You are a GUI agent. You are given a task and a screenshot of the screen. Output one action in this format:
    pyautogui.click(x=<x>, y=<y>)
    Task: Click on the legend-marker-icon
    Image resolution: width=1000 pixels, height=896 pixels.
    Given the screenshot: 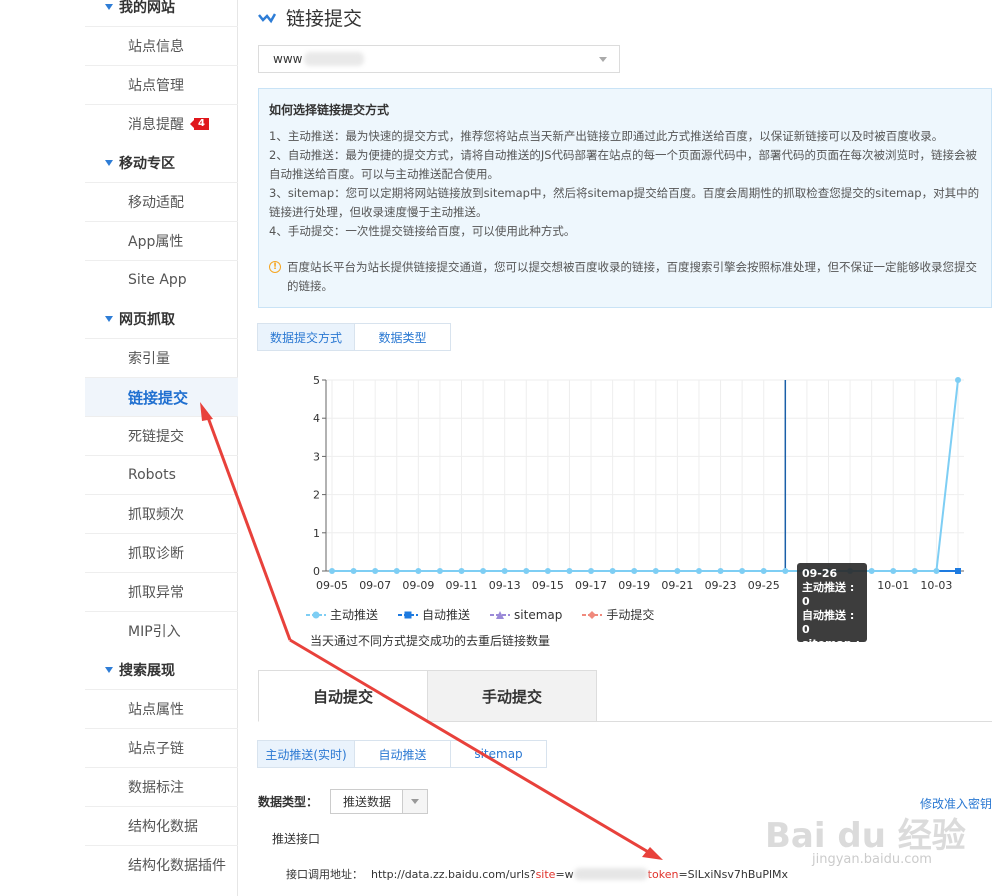 What is the action you would take?
    pyautogui.click(x=500, y=614)
    